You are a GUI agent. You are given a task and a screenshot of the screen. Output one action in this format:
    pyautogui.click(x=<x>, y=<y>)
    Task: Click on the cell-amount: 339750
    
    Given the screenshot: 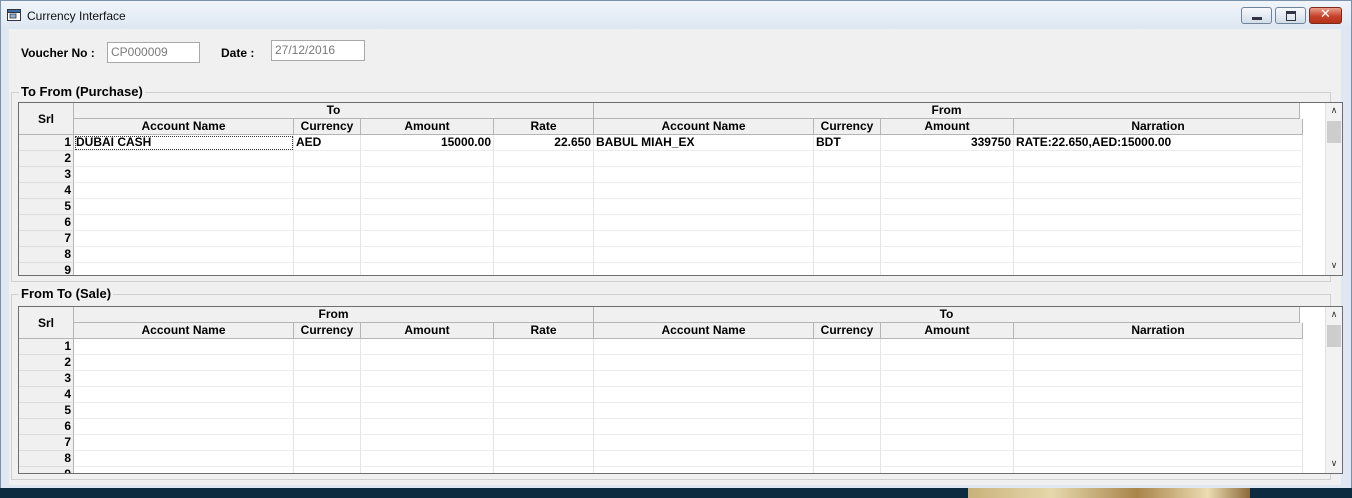 What is the action you would take?
    pyautogui.click(x=947, y=143)
    